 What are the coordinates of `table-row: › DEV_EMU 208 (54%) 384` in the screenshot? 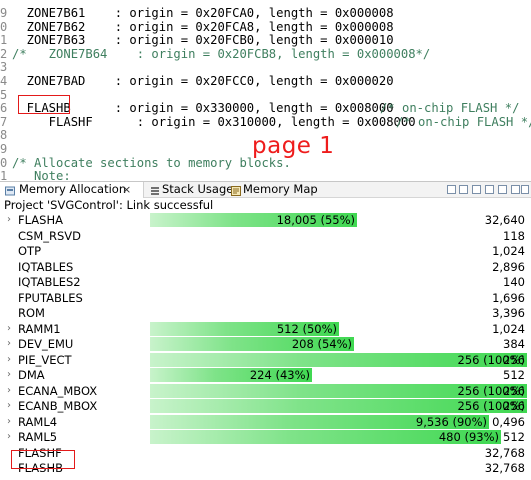 It's located at (265, 344).